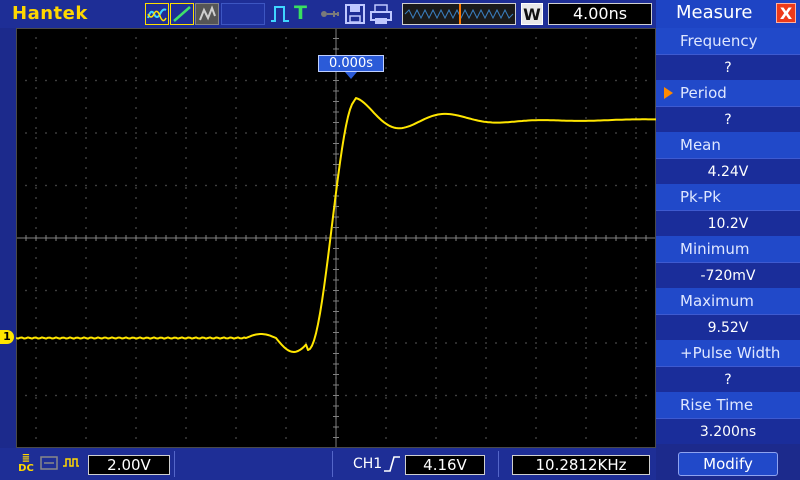  Describe the element at coordinates (728, 301) in the screenshot. I see `measure-item-maximum: Maximum` at that location.